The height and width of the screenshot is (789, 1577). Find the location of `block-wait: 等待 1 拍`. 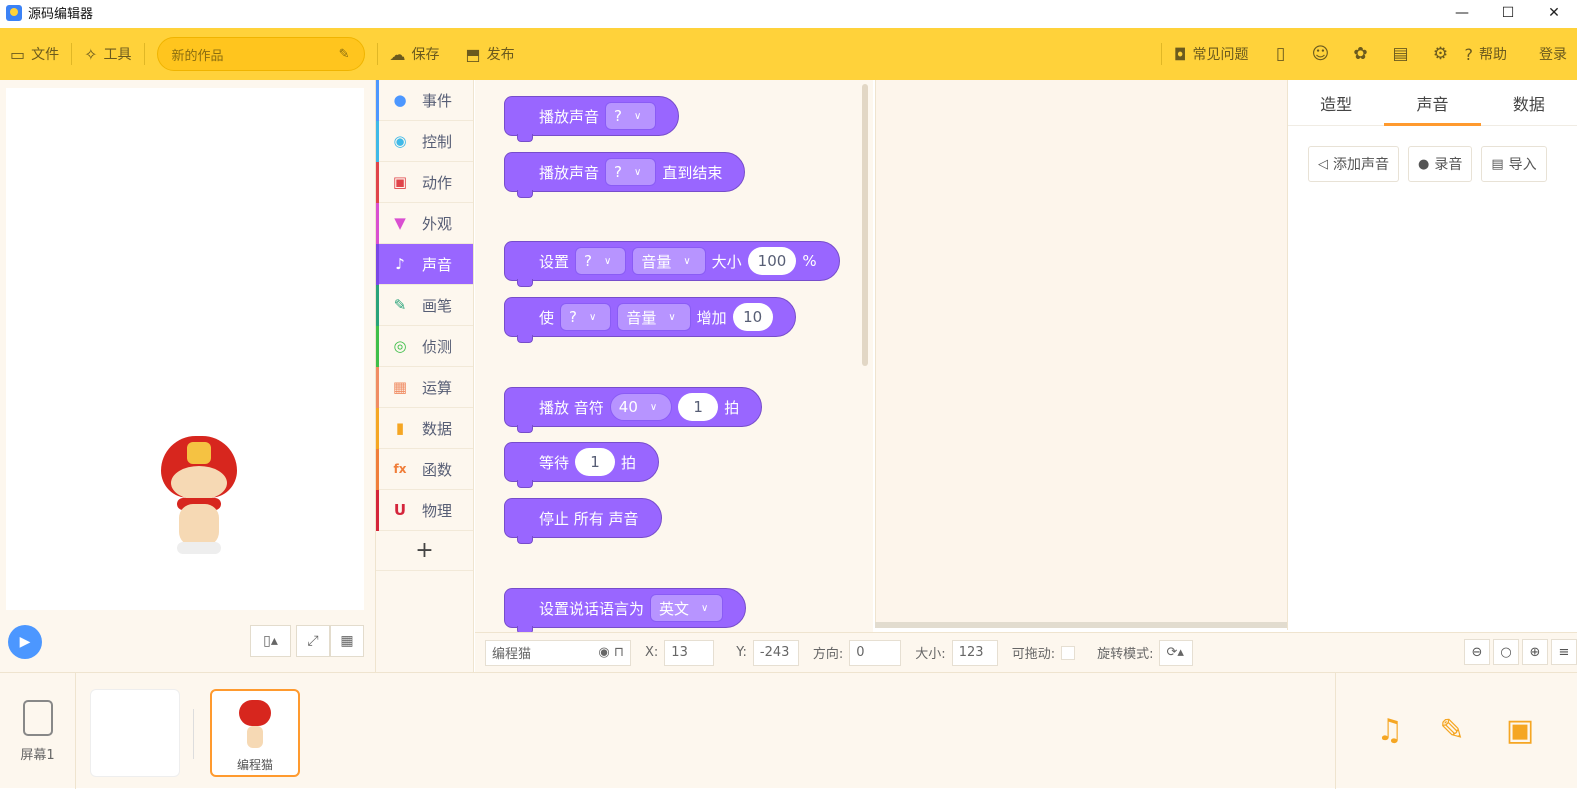

block-wait: 等待 1 拍 is located at coordinates (582, 465).